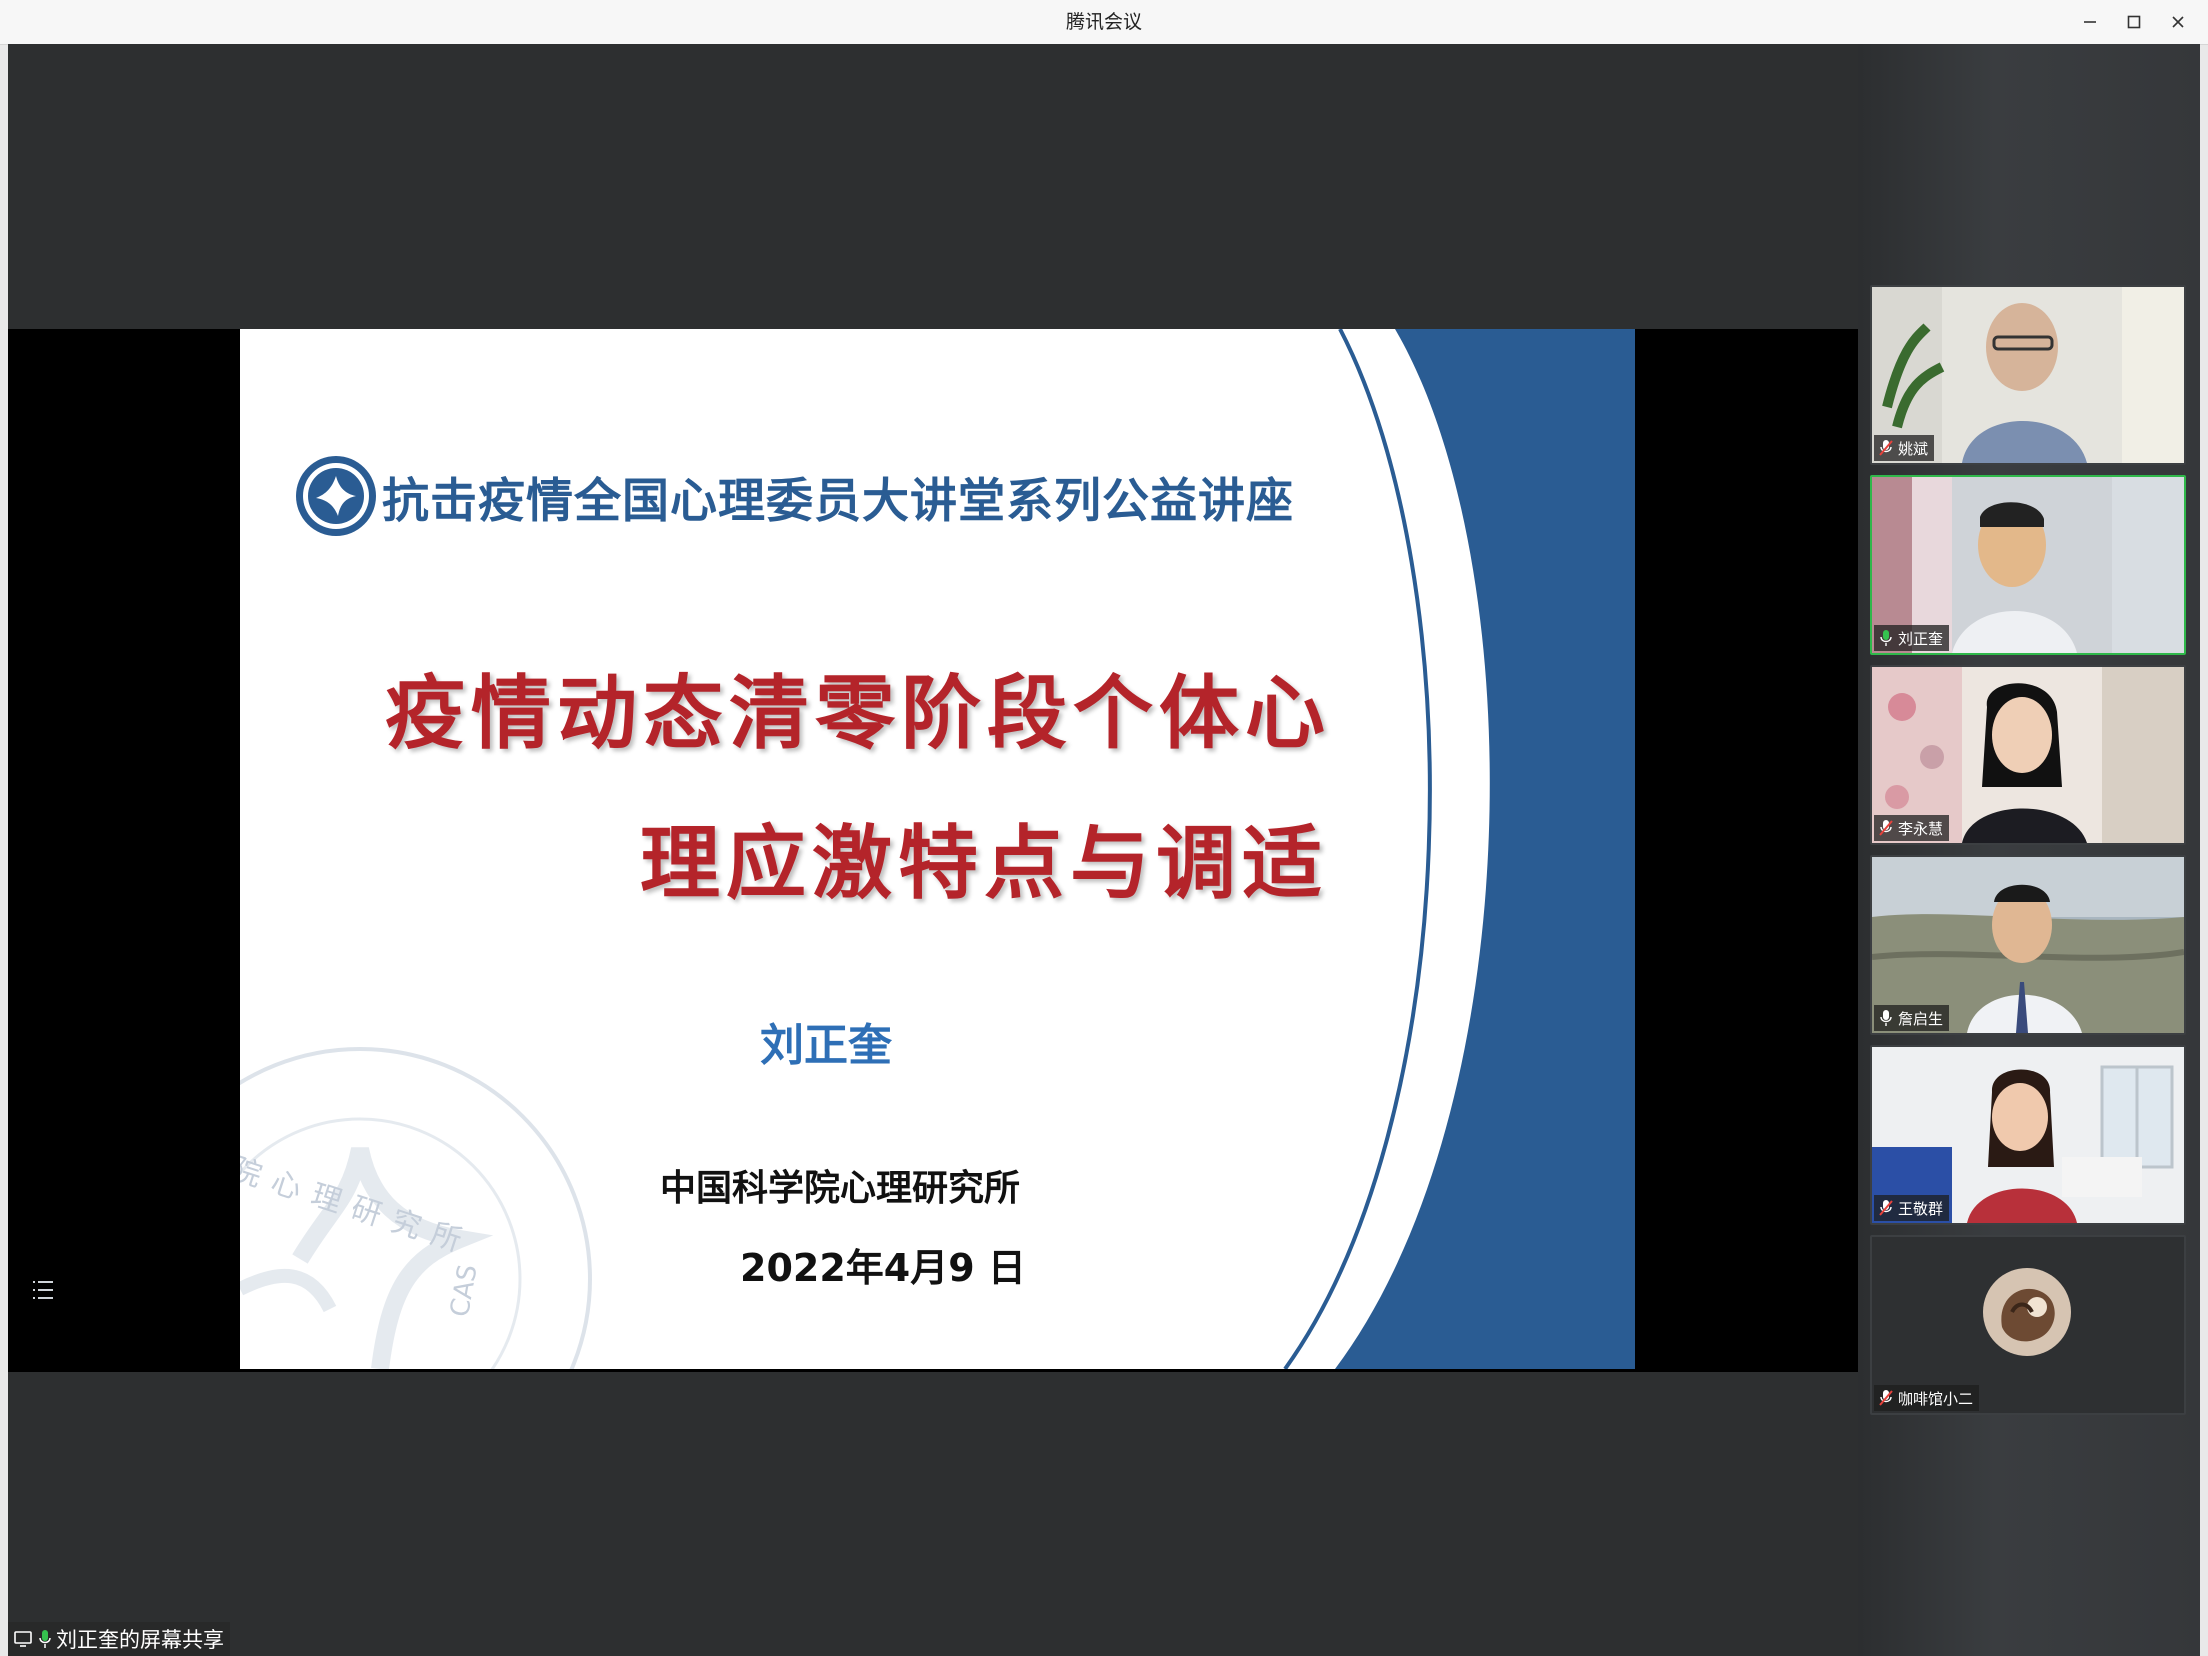  I want to click on participant-avatar-icon, so click(2027, 1312).